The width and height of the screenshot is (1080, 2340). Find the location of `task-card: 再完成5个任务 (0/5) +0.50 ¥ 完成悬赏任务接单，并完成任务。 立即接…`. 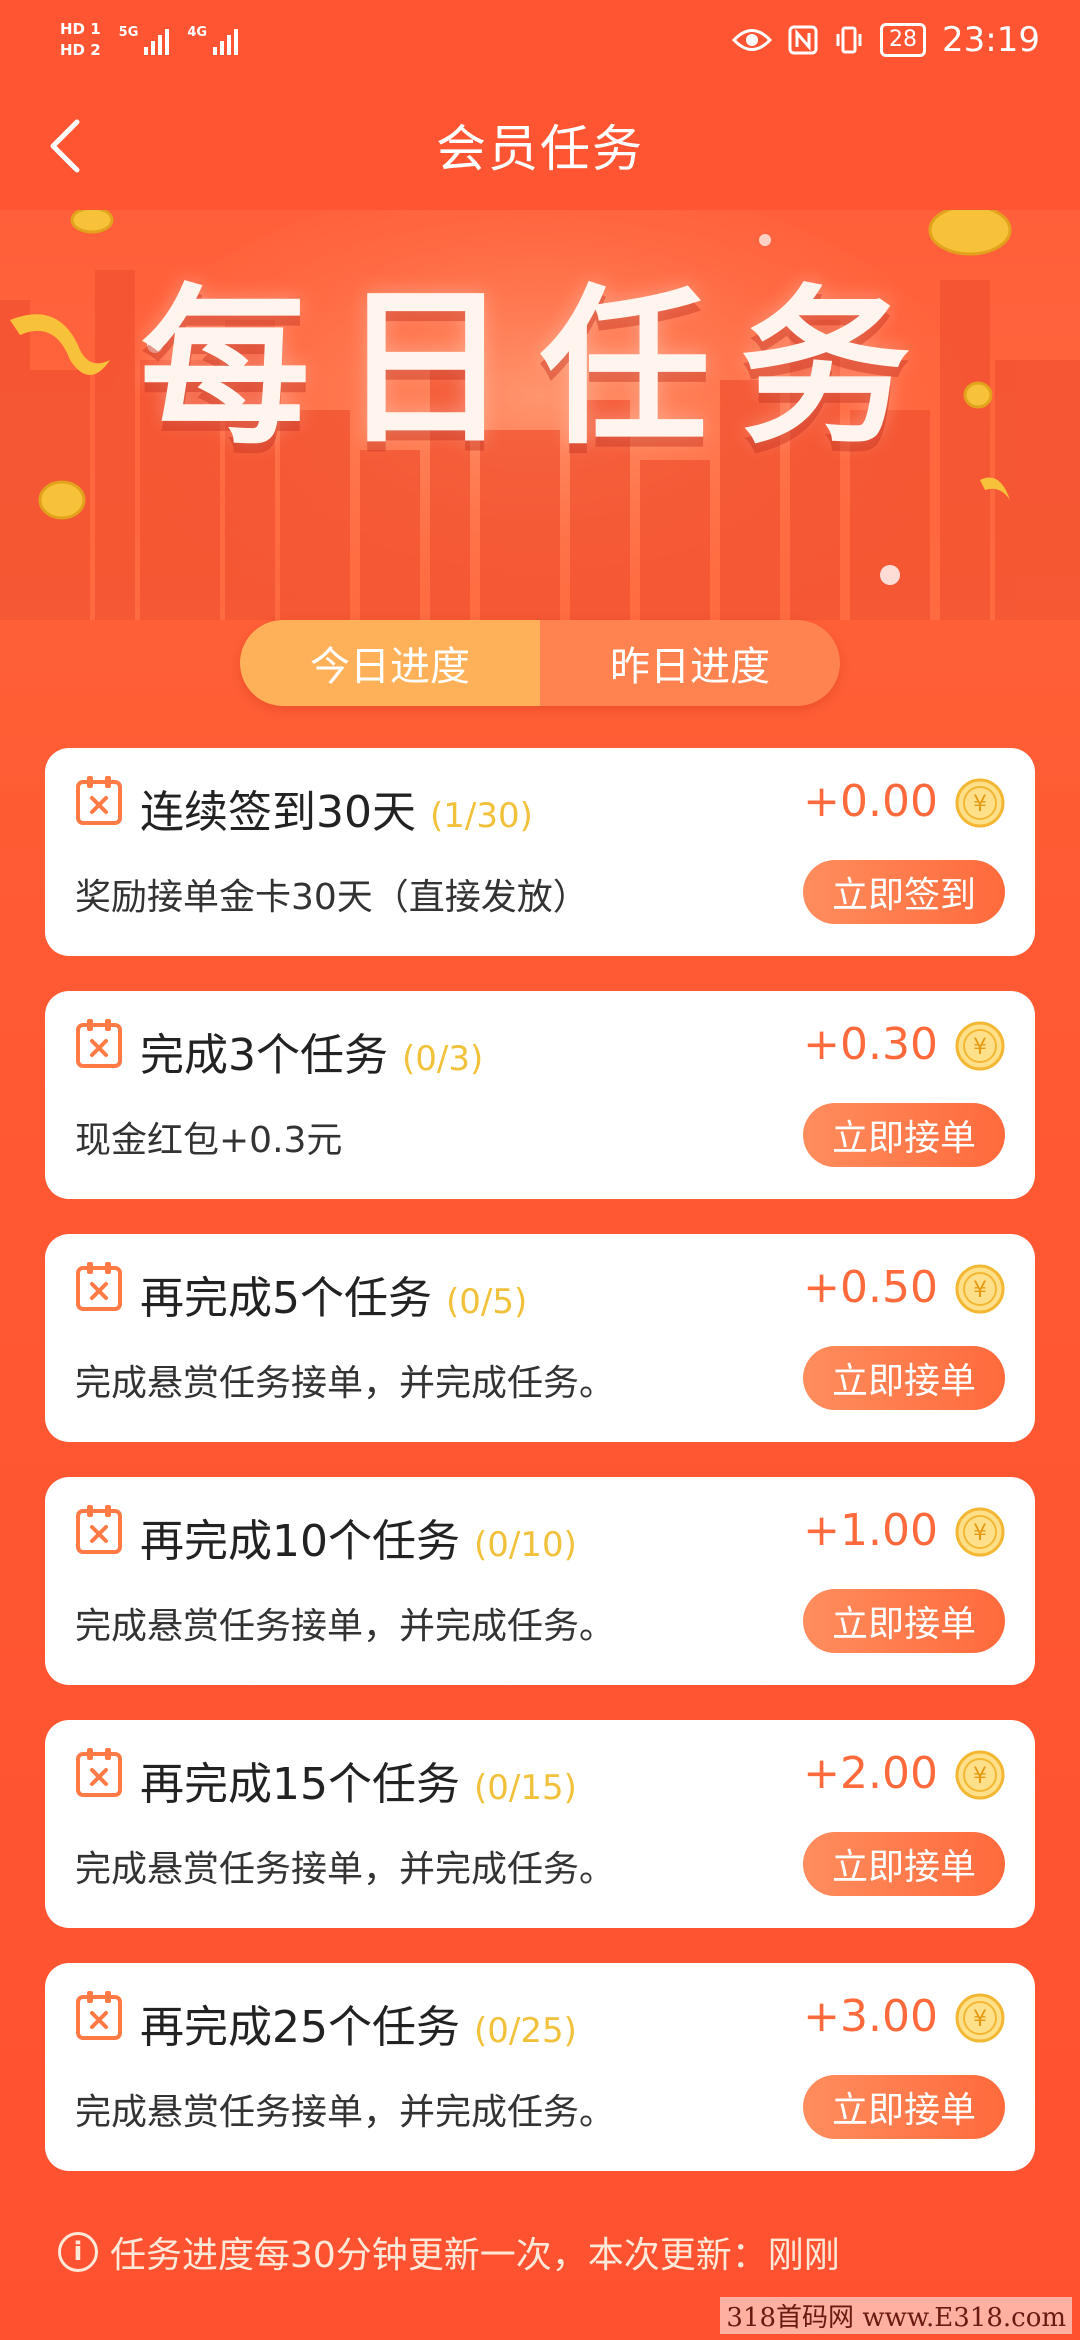

task-card: 再完成5个任务 (0/5) +0.50 ¥ 完成悬赏任务接单，并完成任务。 立即接… is located at coordinates (540, 1338).